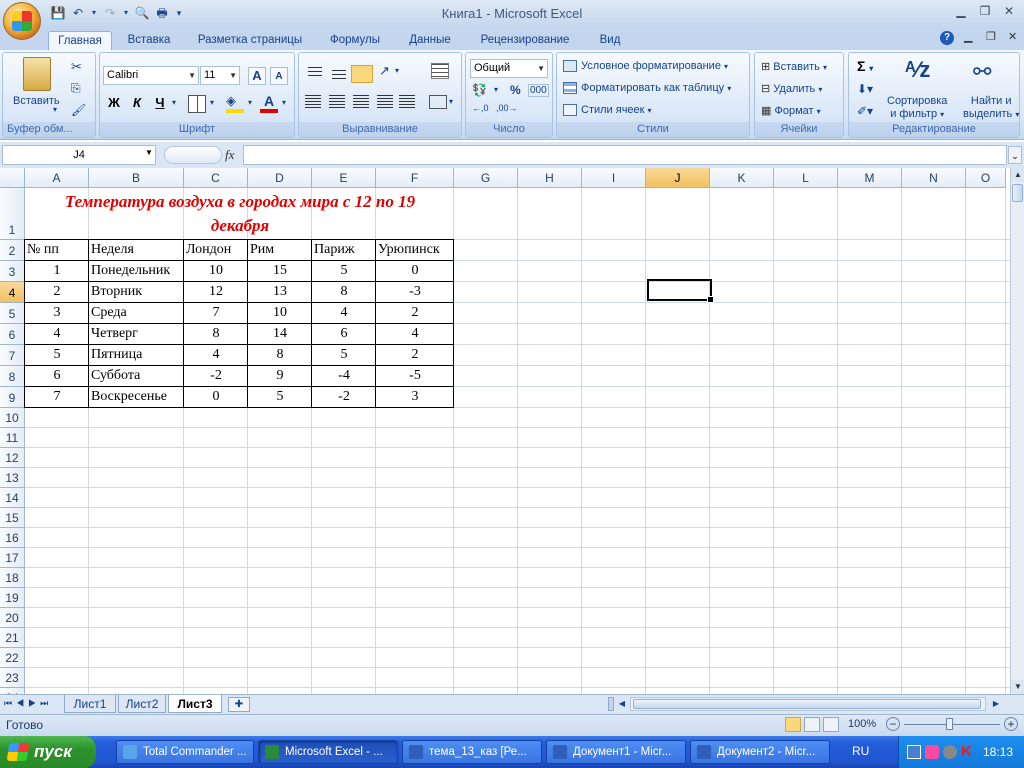 This screenshot has width=1024, height=768. Describe the element at coordinates (991, 108) in the screenshot. I see `find-select-button: Найти и выделить ▾` at that location.